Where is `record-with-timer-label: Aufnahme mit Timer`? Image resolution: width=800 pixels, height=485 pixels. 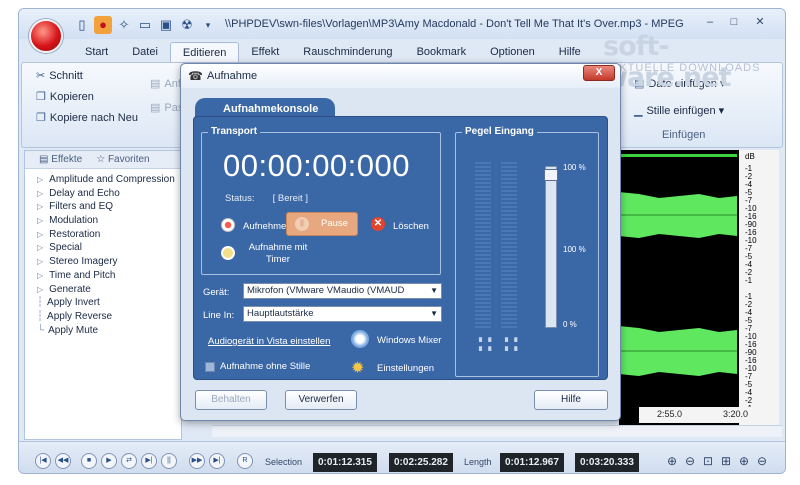
record-with-timer-label: Aufnahme mit Timer is located at coordinates (278, 254).